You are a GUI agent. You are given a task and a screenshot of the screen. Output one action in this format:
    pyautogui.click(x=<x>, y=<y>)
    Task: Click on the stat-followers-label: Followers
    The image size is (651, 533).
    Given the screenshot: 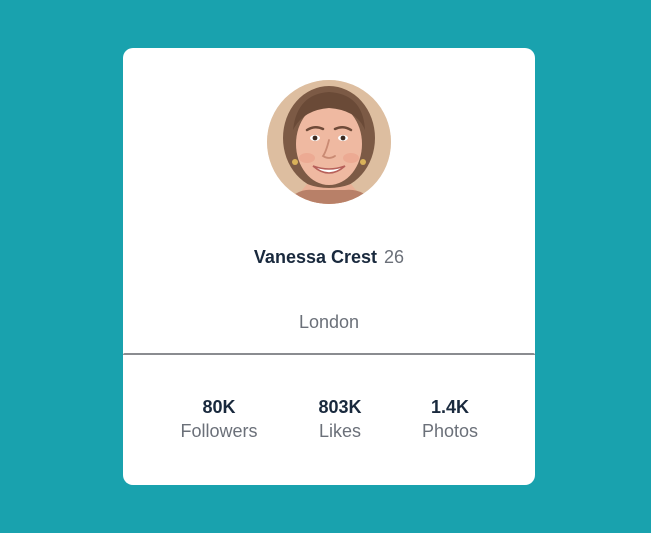 What is the action you would take?
    pyautogui.click(x=219, y=431)
    